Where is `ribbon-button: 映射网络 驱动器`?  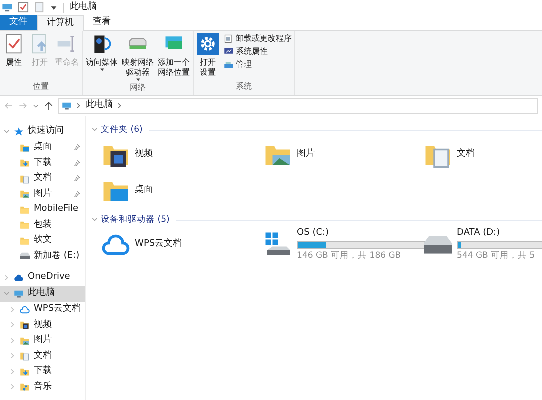
ribbon-button: 映射网络 驱动器 is located at coordinates (138, 57).